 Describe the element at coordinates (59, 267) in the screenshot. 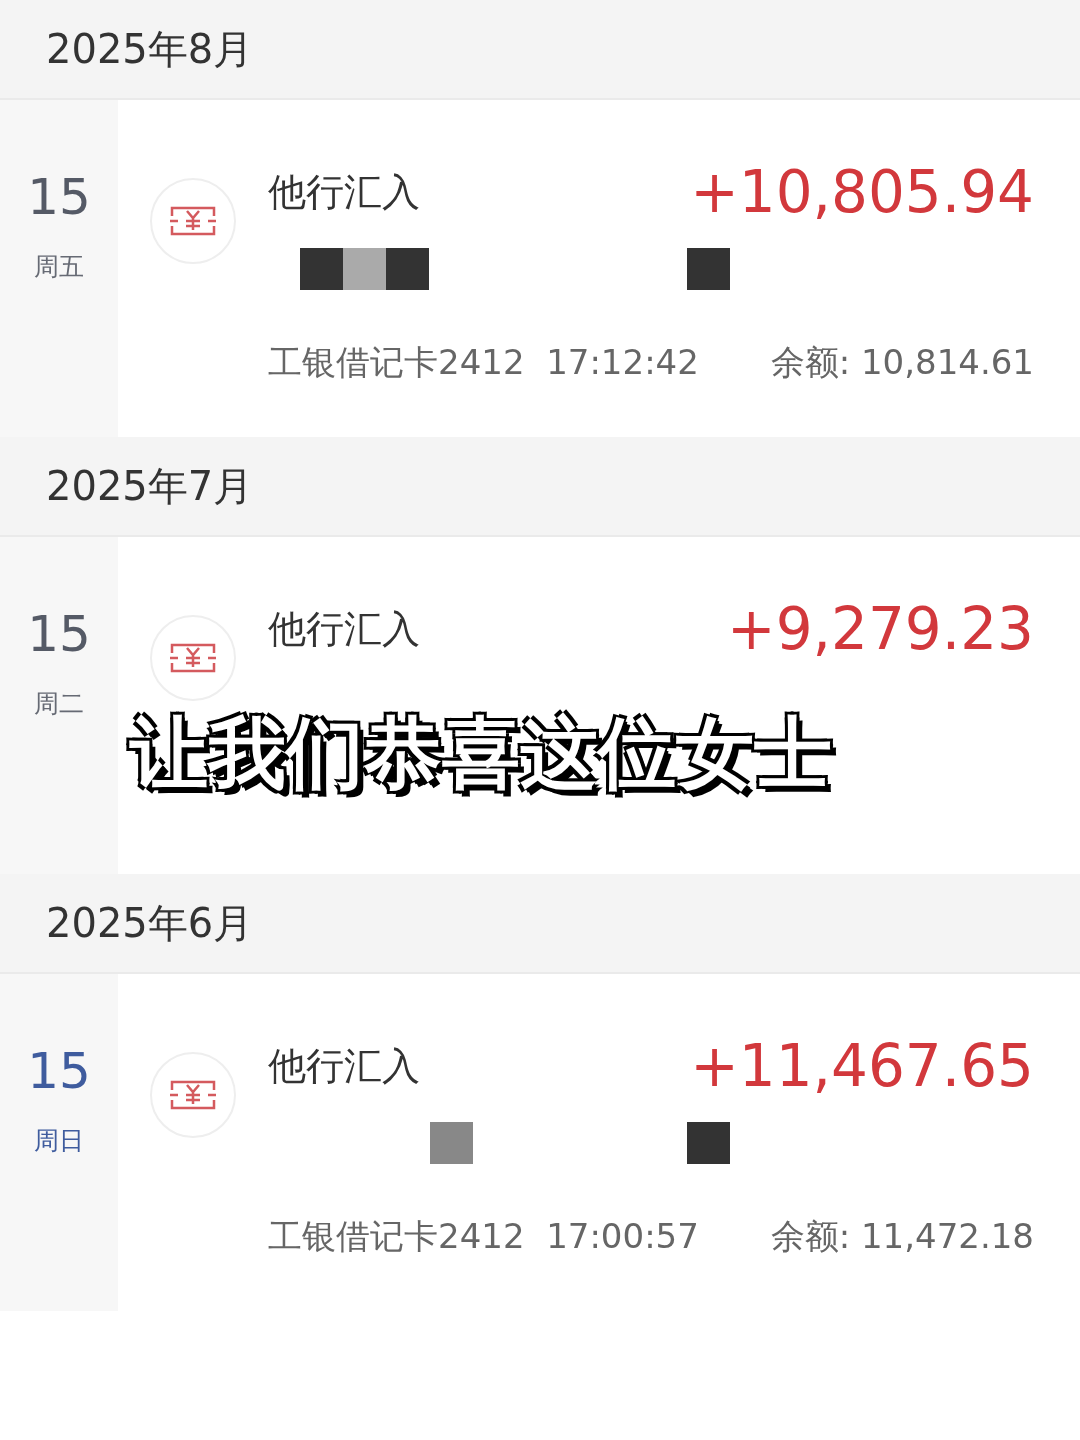

I see `weekday-label: 周五` at that location.